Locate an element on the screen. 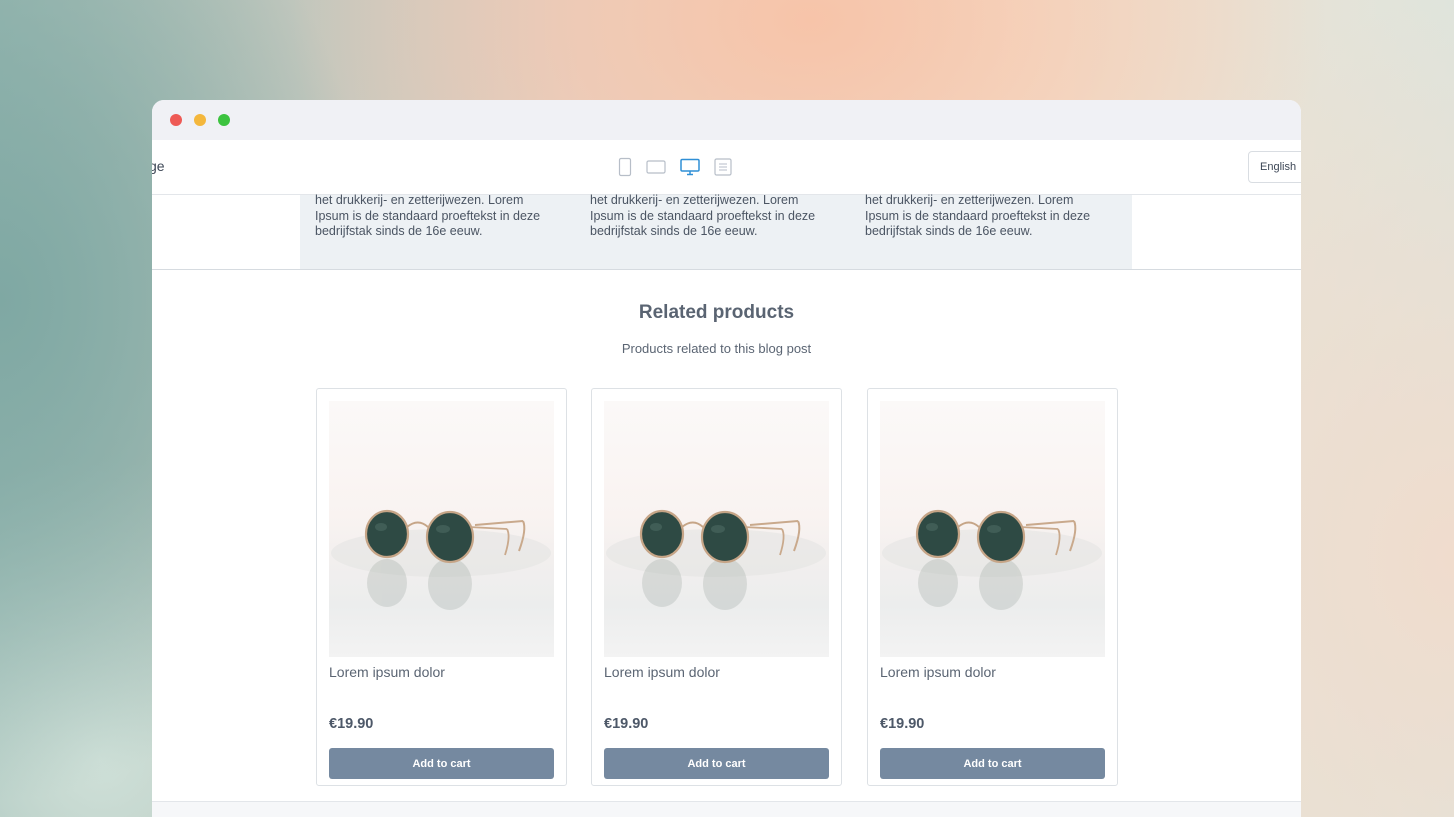 The width and height of the screenshot is (1454, 817). toolbar-left-label: ge is located at coordinates (158, 166).